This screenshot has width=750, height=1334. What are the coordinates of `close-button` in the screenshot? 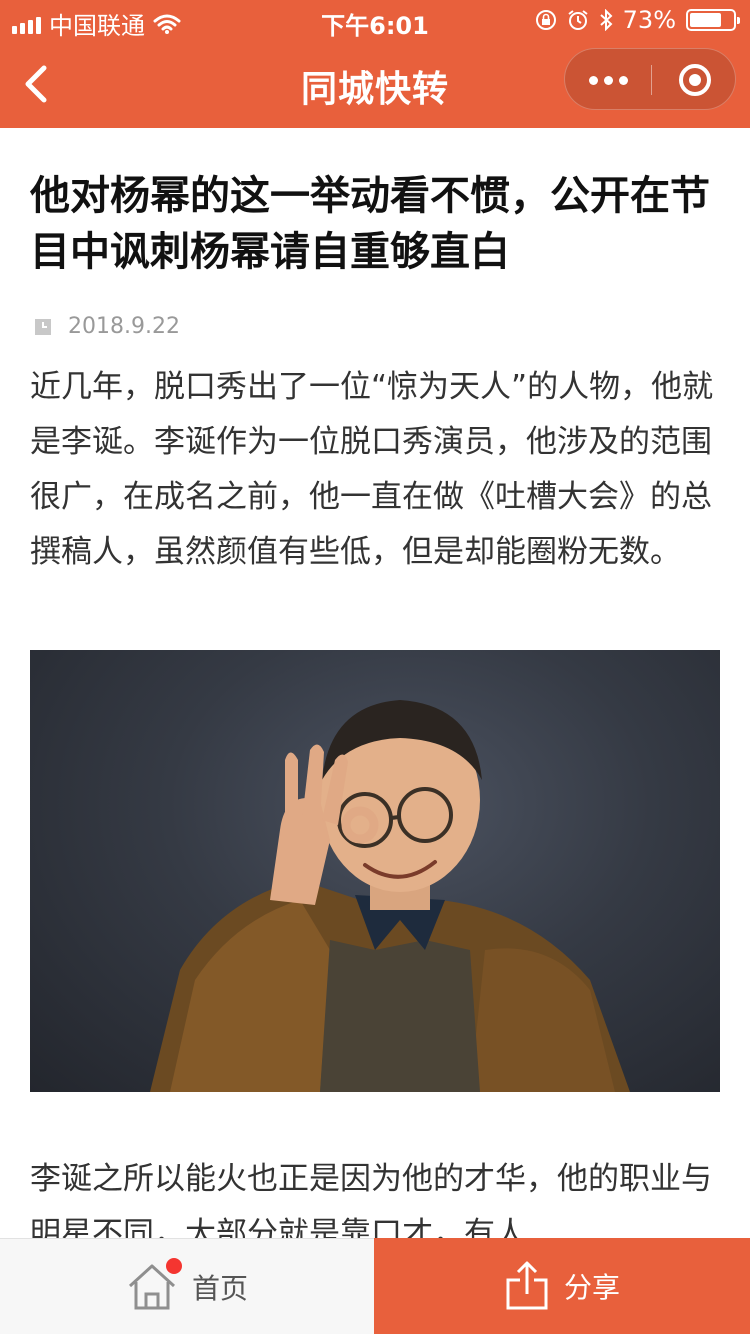 It's located at (694, 80).